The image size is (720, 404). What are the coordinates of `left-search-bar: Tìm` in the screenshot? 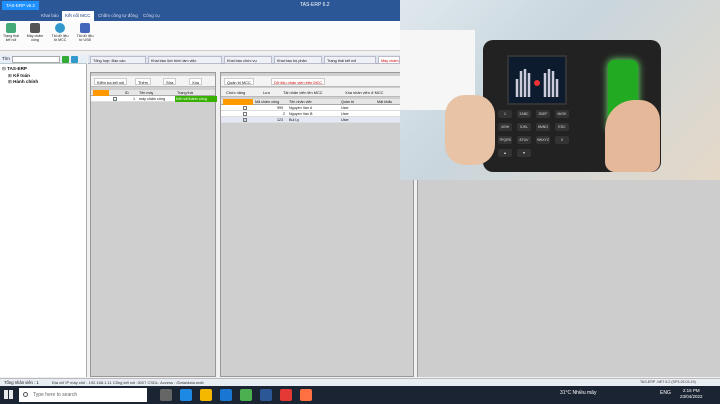 It's located at (43, 59).